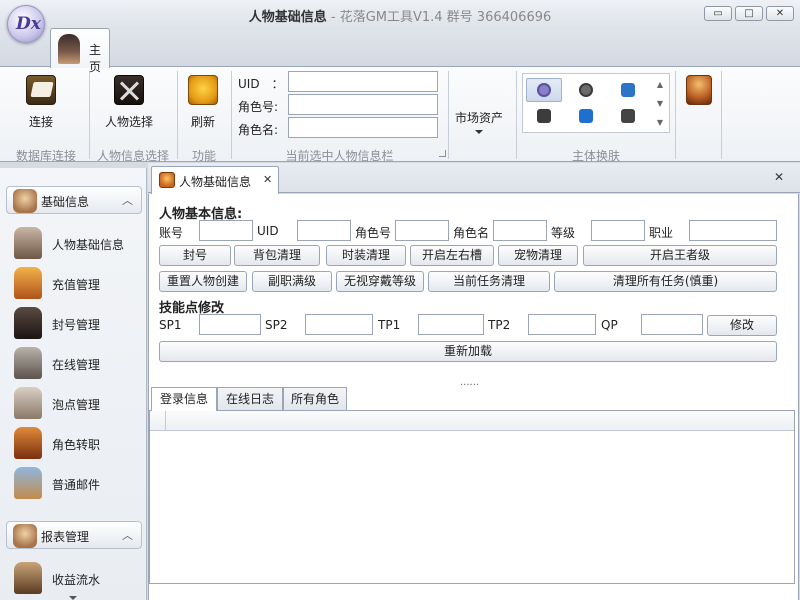  I want to click on window-title-main: 人物基础信息, so click(287, 17).